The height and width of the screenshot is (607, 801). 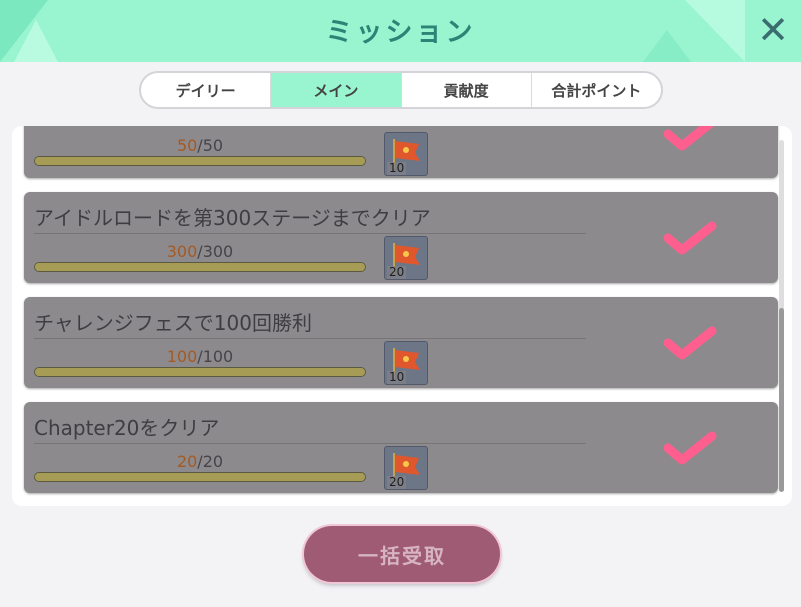 I want to click on tab-main: メイン, so click(x=336, y=90).